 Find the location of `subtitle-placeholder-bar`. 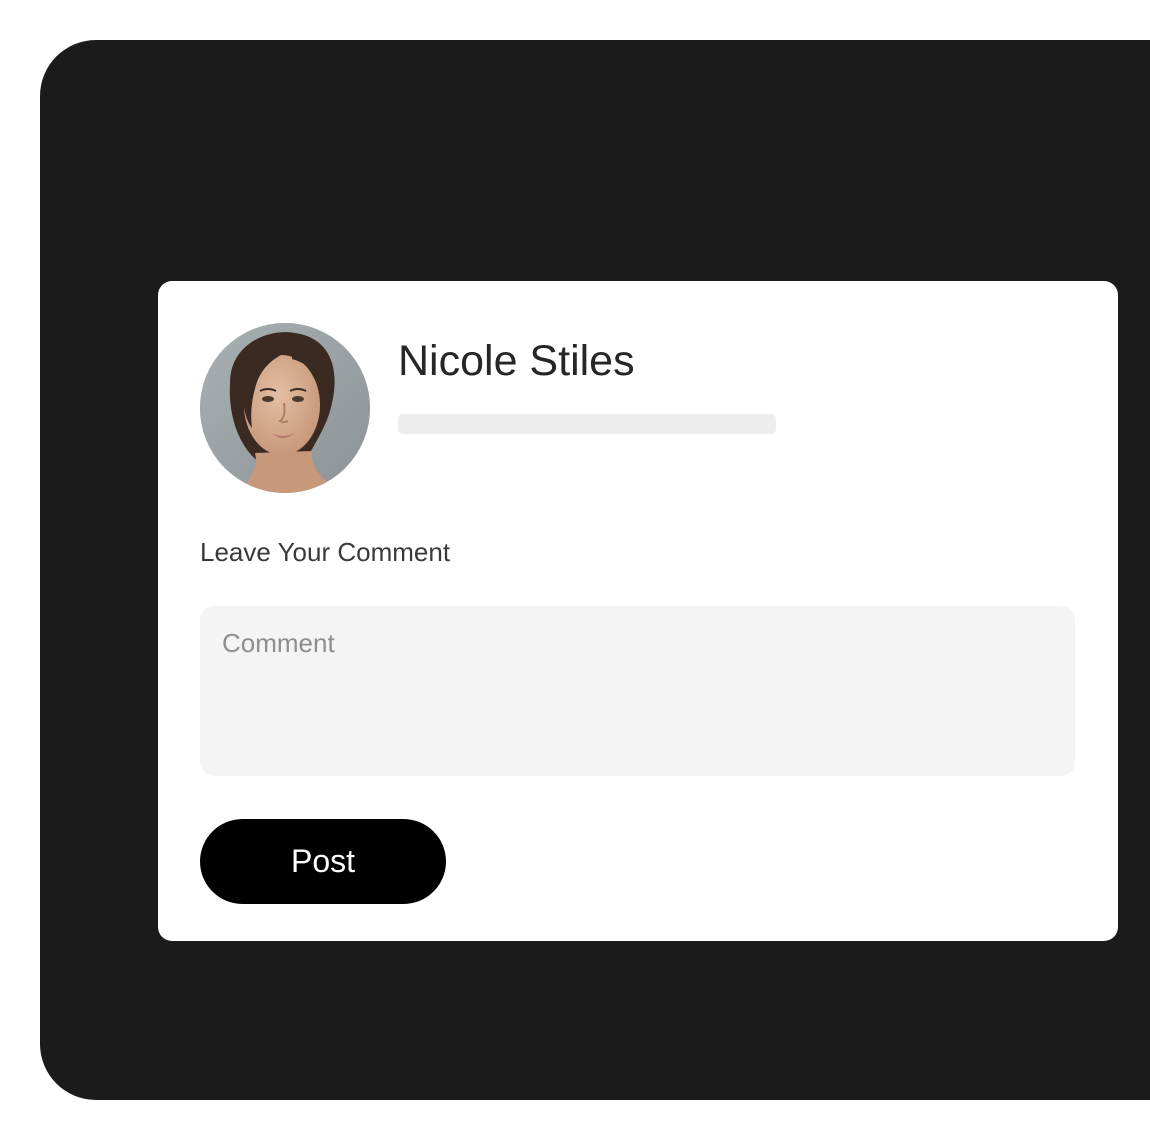

subtitle-placeholder-bar is located at coordinates (587, 424).